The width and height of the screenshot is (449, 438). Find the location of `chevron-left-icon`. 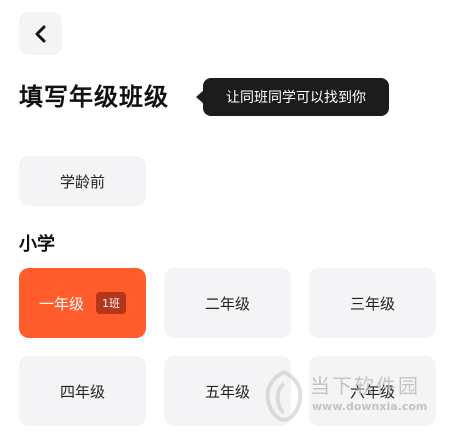

chevron-left-icon is located at coordinates (40, 33).